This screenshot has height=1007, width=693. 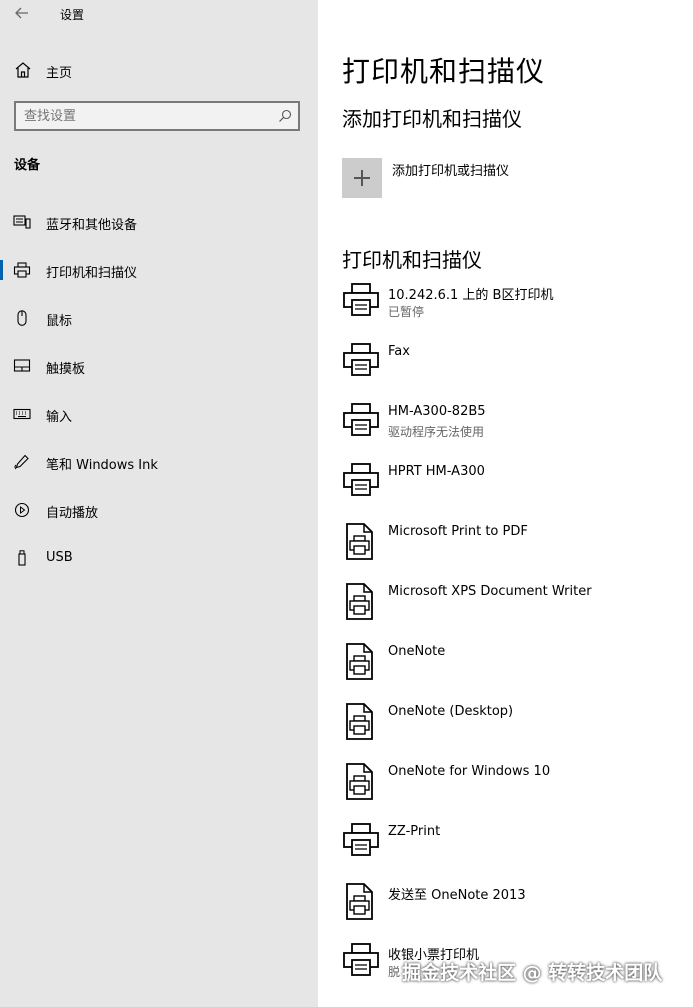 I want to click on sidebar-item-label: 笔和 Windows Ink, so click(x=102, y=465).